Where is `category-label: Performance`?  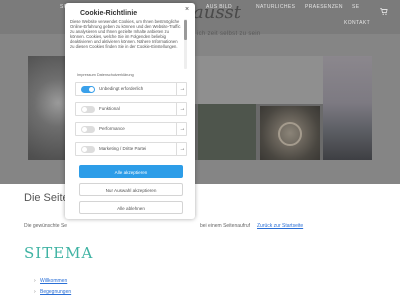 category-label: Performance is located at coordinates (112, 128).